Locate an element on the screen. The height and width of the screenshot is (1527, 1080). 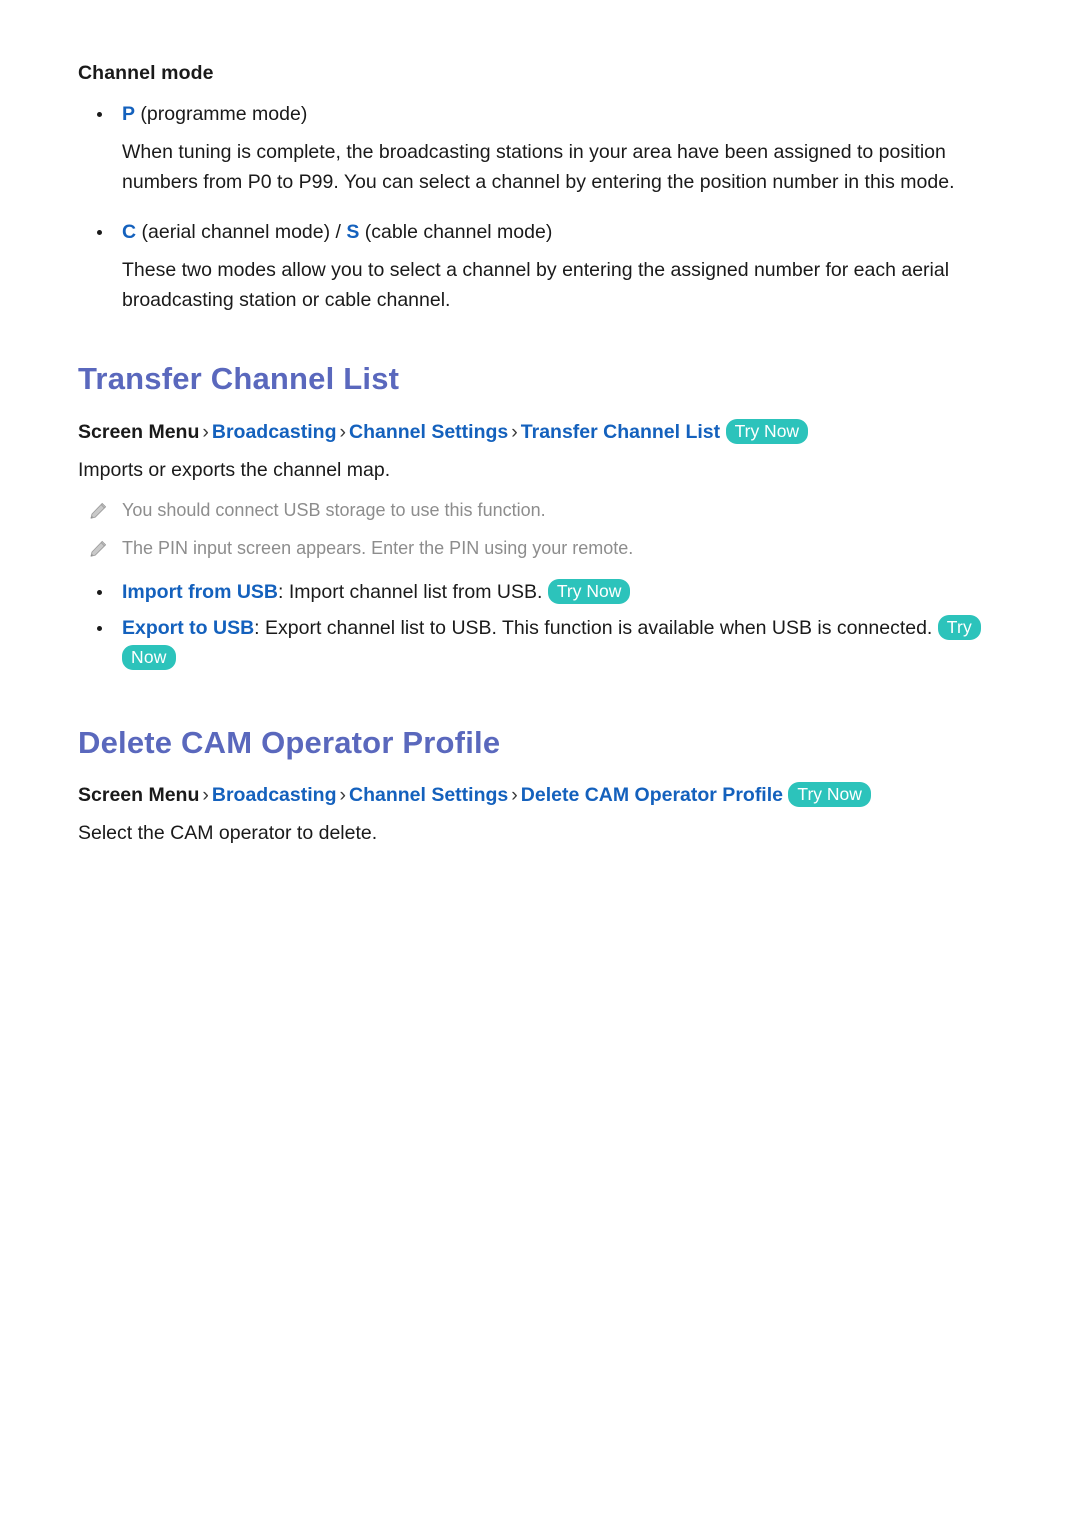
option-text: Import channel list from USB. is located at coordinates (418, 591).